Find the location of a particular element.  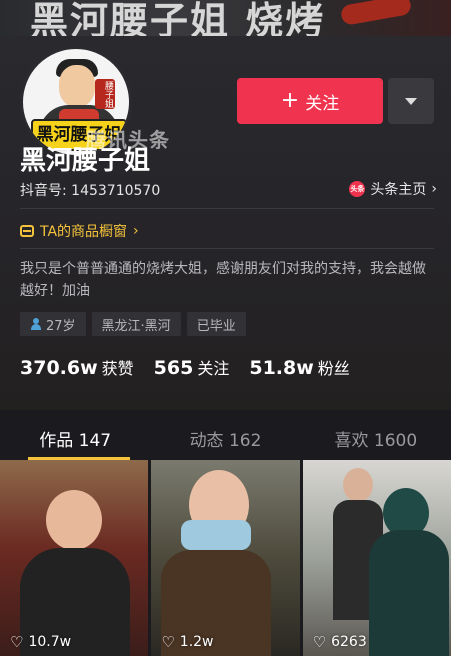

tab-posts: 动态 162 is located at coordinates (225, 435).